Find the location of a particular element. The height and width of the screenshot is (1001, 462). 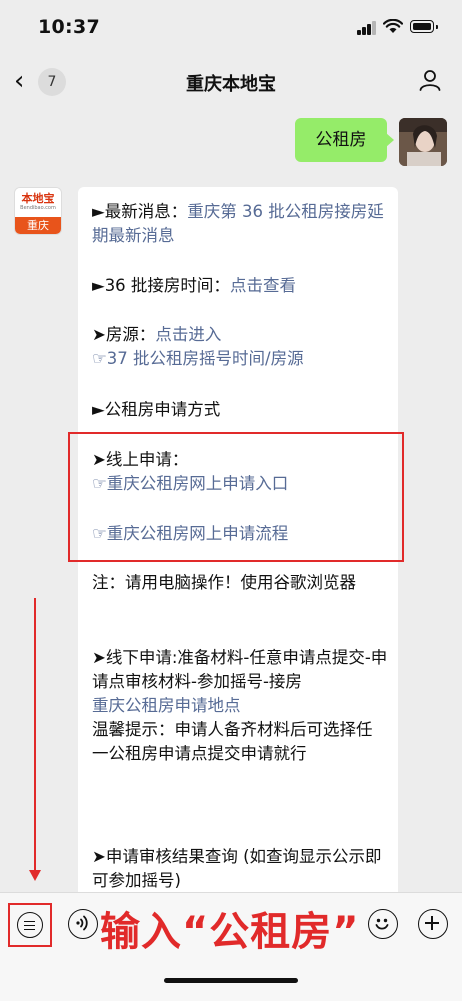

battery-icon is located at coordinates (424, 26).